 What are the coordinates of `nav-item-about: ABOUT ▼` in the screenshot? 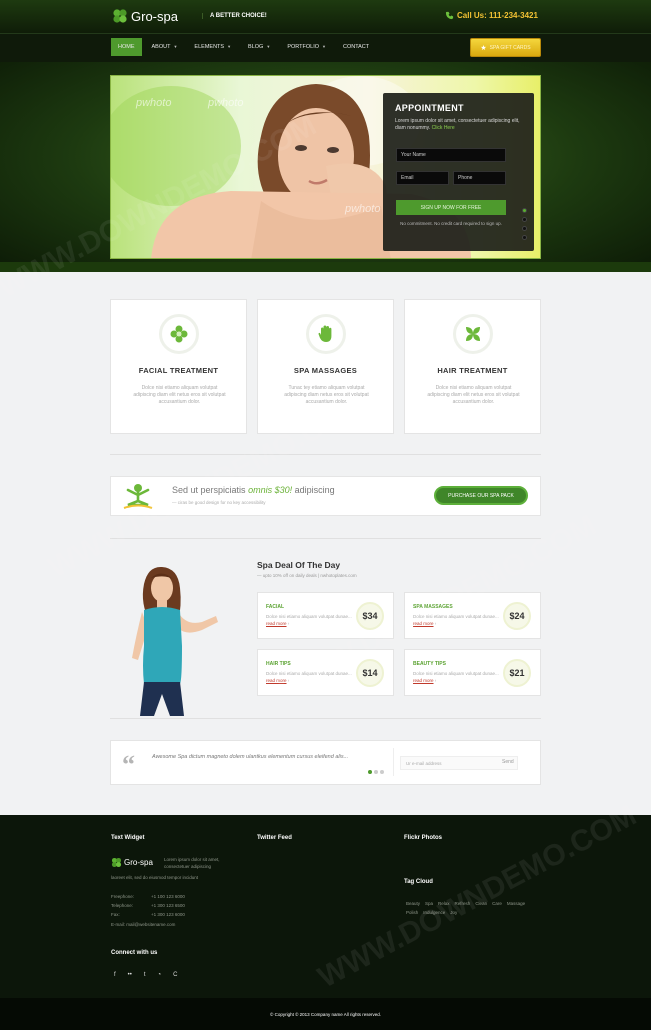 It's located at (165, 47).